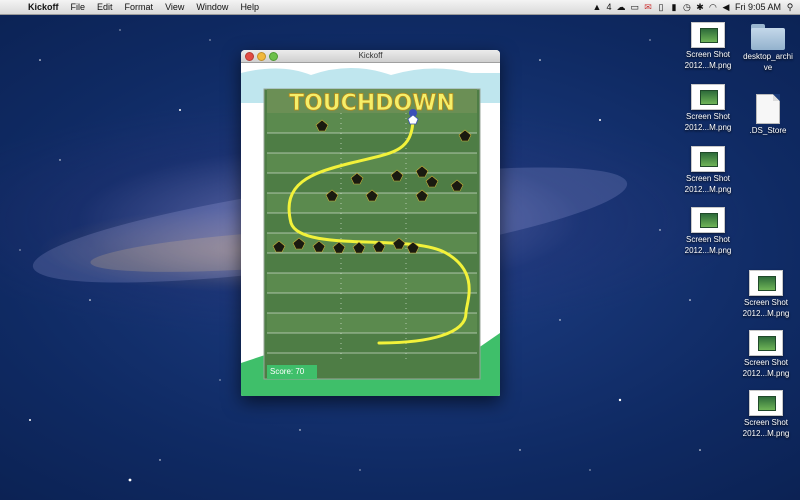 Image resolution: width=800 pixels, height=500 pixels. Describe the element at coordinates (700, 7) in the screenshot. I see `bluetooth-icon: ✱` at that location.